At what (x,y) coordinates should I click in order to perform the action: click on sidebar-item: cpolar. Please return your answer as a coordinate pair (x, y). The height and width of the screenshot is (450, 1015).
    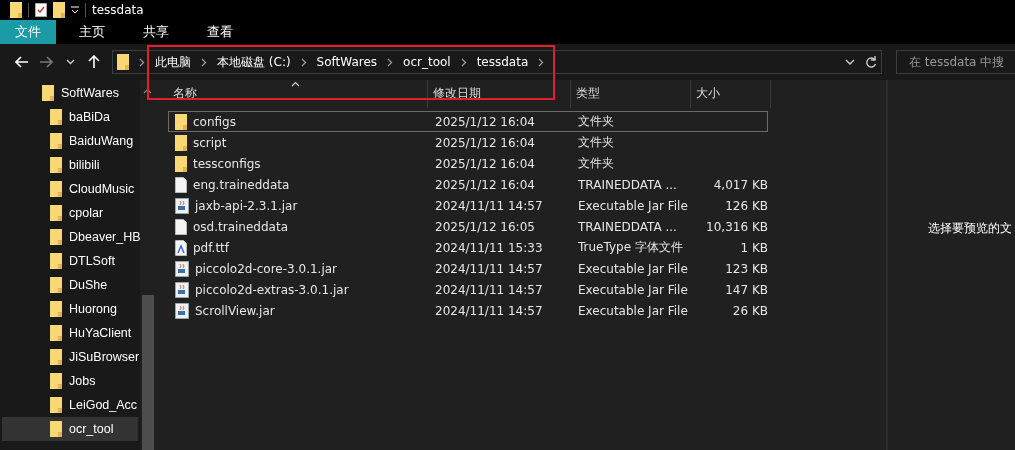
    Looking at the image, I should click on (70, 213).